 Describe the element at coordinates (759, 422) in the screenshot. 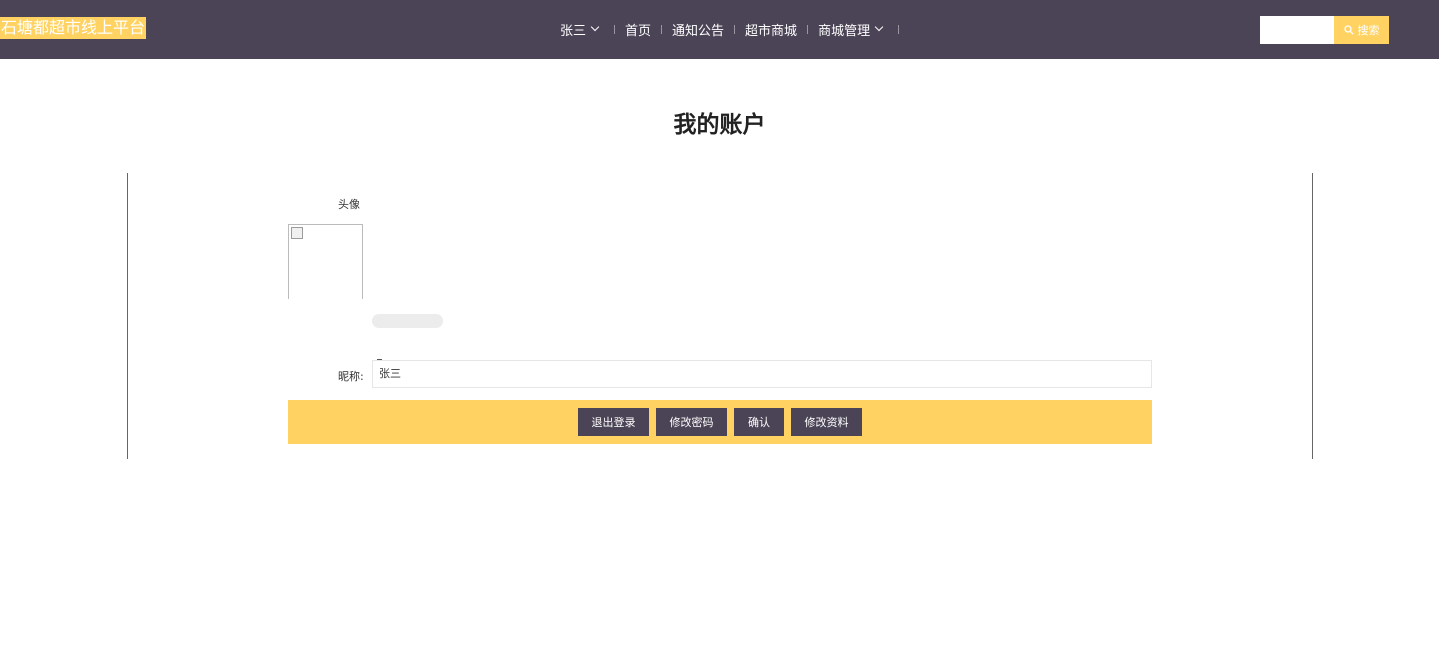

I see `confirm-button: 确认` at that location.